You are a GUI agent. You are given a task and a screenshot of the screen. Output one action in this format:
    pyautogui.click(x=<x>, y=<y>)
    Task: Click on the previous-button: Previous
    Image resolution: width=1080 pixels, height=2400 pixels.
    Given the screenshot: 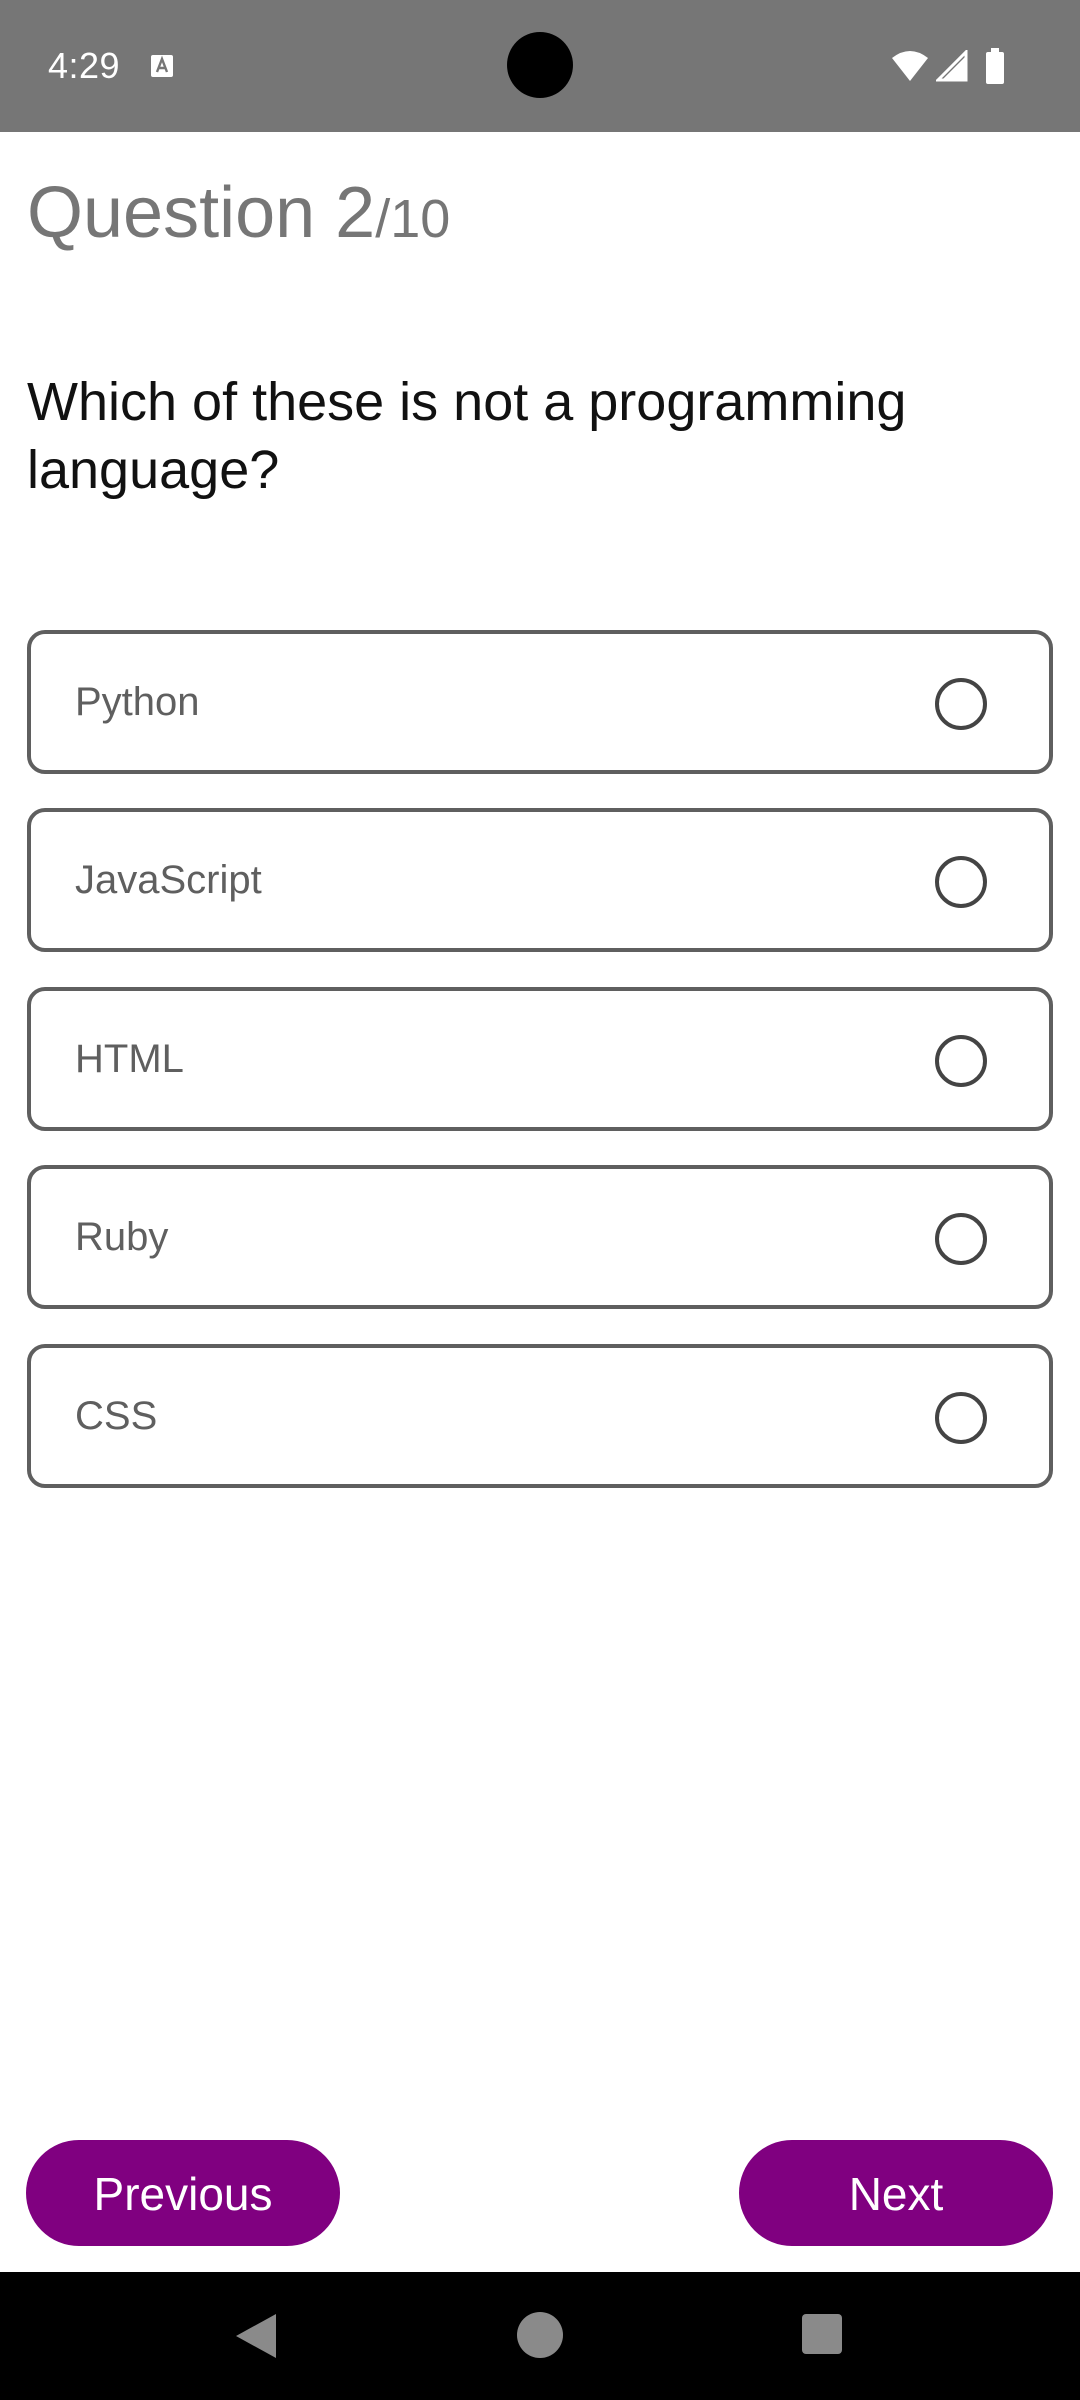 What is the action you would take?
    pyautogui.click(x=183, y=2193)
    